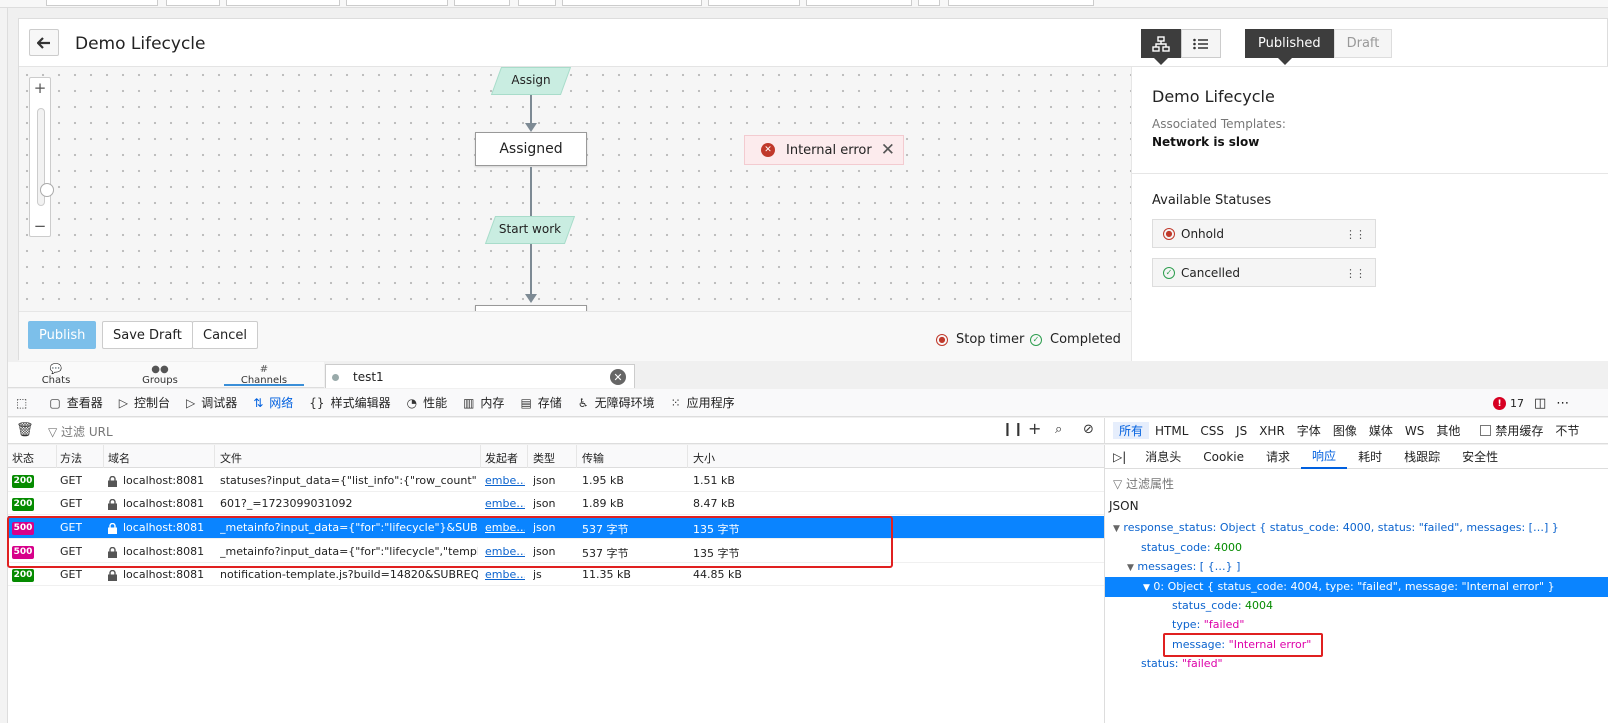  What do you see at coordinates (480, 376) in the screenshot?
I see `chat-window-tab: test1 ✕` at bounding box center [480, 376].